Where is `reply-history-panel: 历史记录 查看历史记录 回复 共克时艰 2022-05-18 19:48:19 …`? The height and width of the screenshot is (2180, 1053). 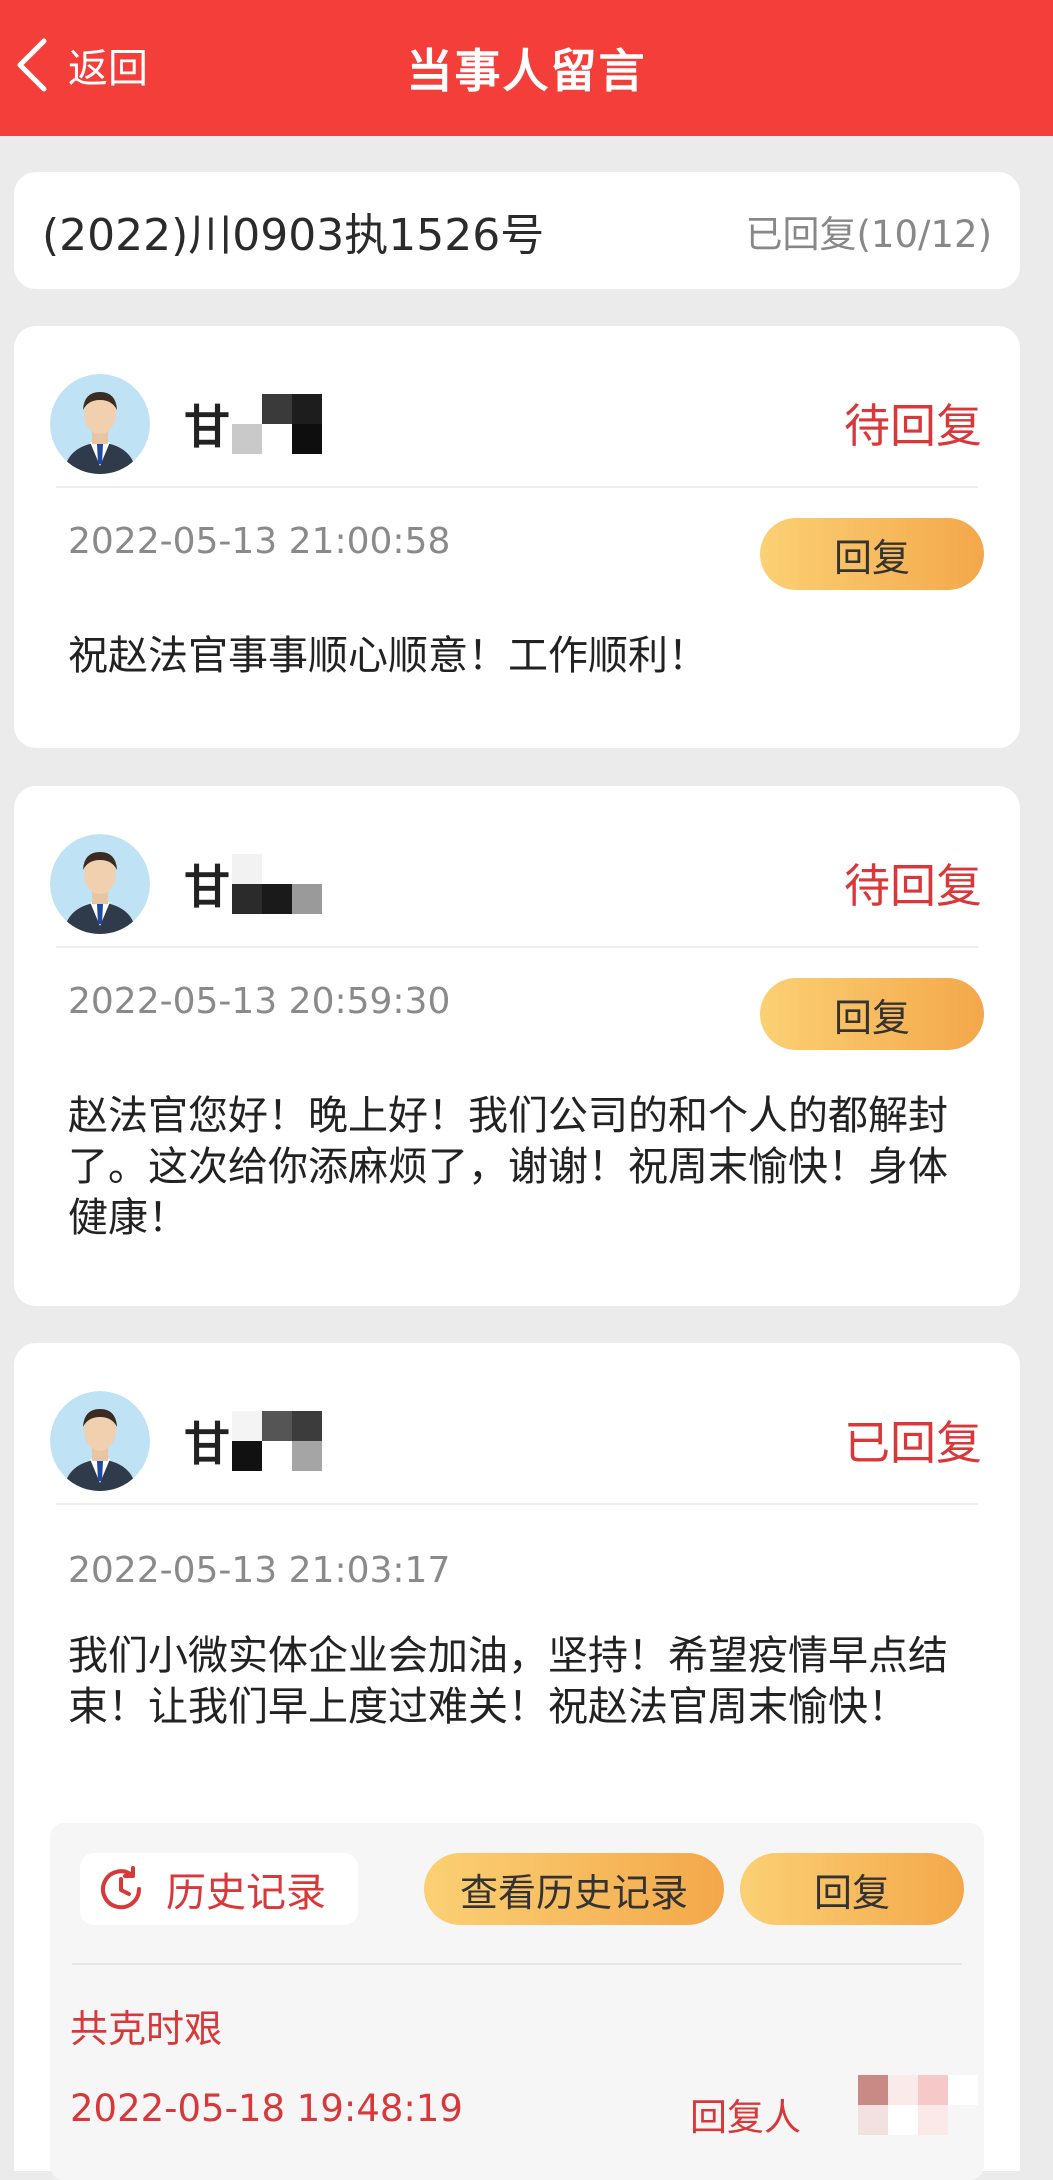
reply-history-panel: 历史记录 查看历史记录 回复 共克时艰 2022-05-18 19:48:19 … is located at coordinates (517, 2001).